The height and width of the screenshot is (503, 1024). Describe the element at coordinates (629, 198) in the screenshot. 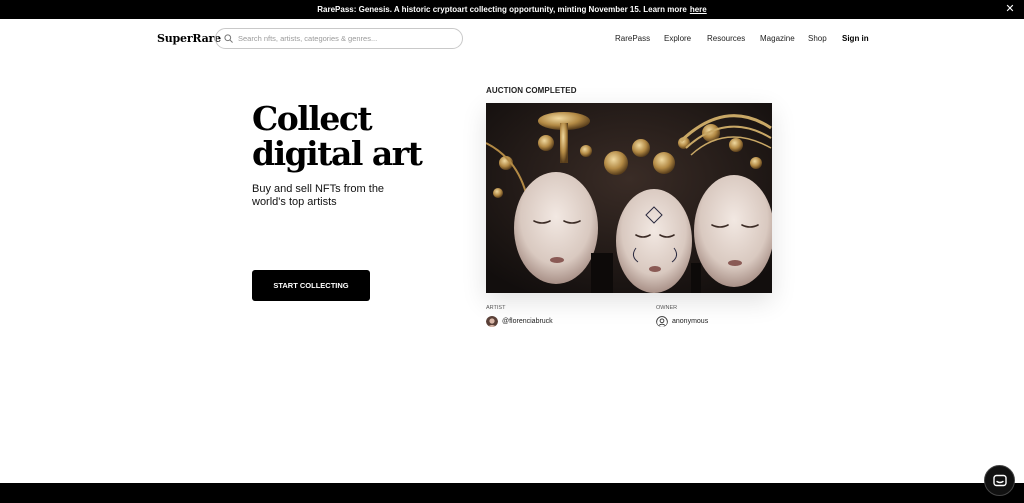

I see `featured-artwork-image` at that location.